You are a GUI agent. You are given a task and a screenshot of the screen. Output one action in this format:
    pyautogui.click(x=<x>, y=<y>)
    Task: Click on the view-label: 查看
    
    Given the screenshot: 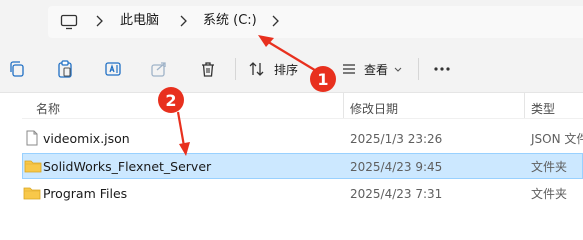 What is the action you would take?
    pyautogui.click(x=376, y=70)
    